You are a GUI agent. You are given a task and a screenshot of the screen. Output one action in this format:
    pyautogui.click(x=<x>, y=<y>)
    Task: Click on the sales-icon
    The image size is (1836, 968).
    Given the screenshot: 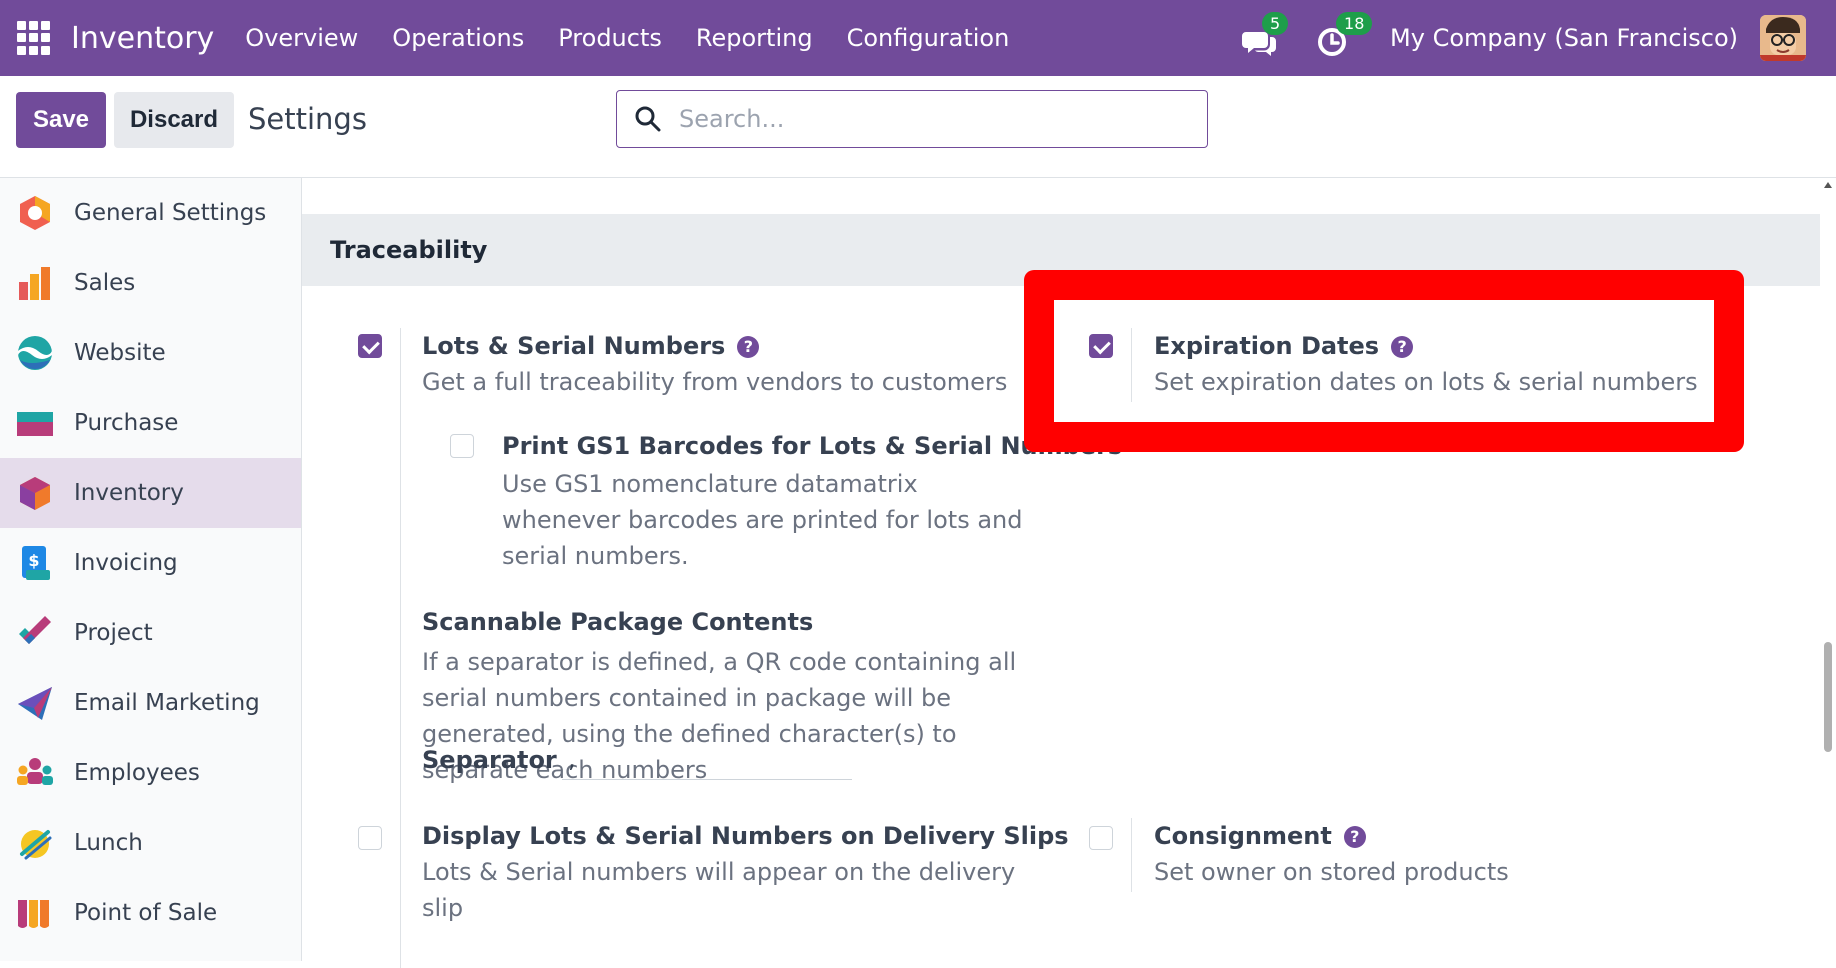 What is the action you would take?
    pyautogui.click(x=34, y=283)
    